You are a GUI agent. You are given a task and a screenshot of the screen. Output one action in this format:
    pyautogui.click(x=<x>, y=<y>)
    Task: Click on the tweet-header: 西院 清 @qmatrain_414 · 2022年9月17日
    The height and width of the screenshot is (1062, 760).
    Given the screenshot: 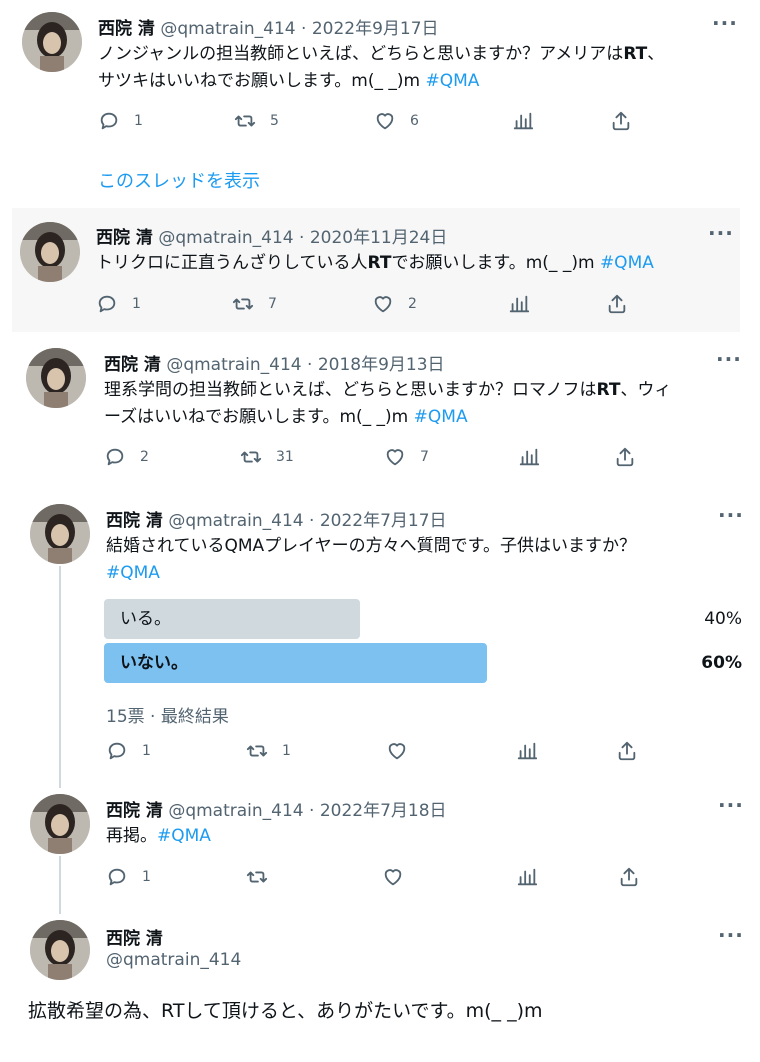 What is the action you would take?
    pyautogui.click(x=268, y=26)
    